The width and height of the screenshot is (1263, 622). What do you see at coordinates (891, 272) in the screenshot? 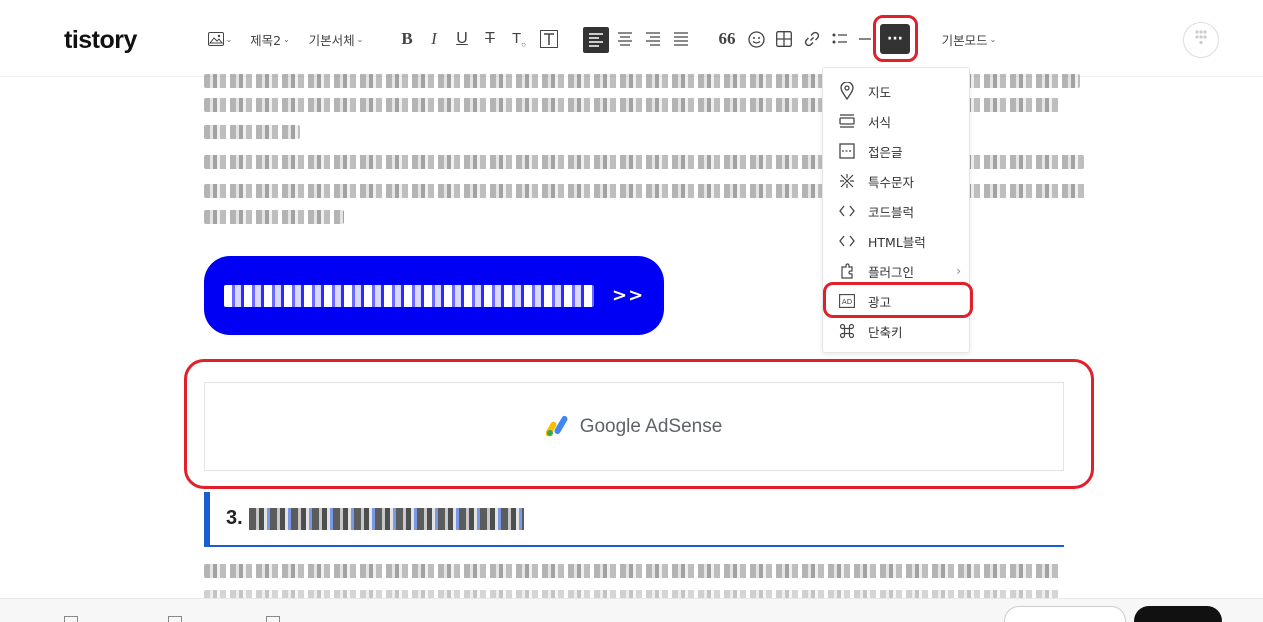
I see `menu-item-label: 플러그인` at bounding box center [891, 272].